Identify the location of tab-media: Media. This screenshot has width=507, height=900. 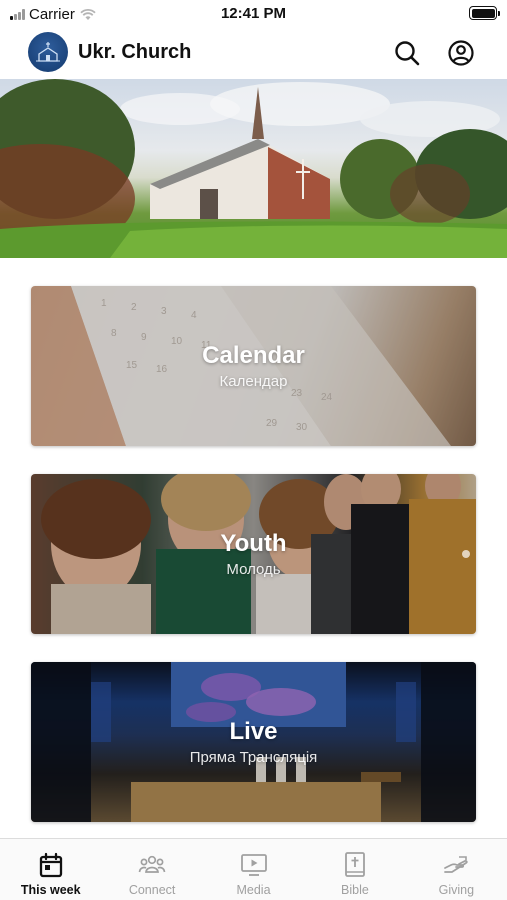
(253, 869).